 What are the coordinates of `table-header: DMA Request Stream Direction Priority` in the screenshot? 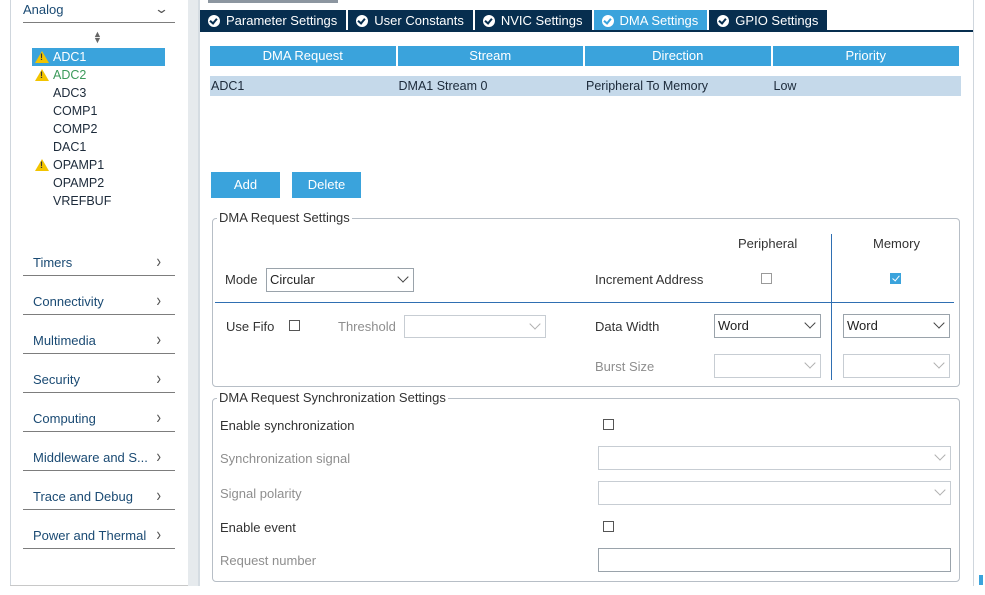 It's located at (585, 56).